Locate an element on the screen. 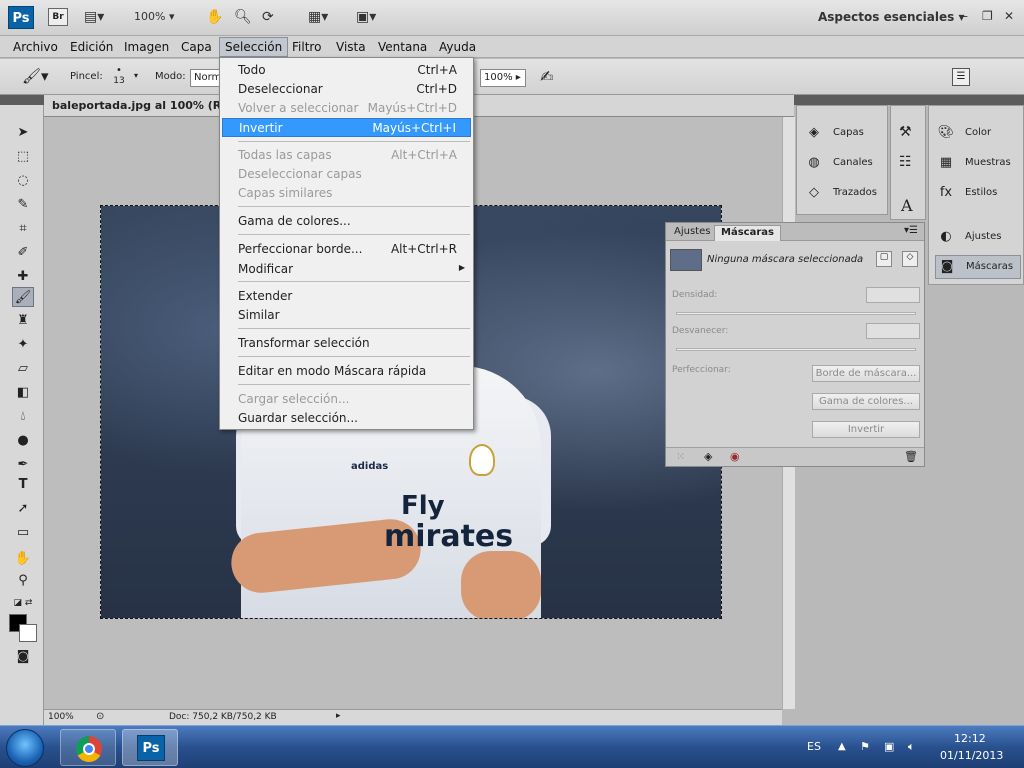 This screenshot has height=768, width=1024. menu-imagen: Imagen is located at coordinates (146, 47).